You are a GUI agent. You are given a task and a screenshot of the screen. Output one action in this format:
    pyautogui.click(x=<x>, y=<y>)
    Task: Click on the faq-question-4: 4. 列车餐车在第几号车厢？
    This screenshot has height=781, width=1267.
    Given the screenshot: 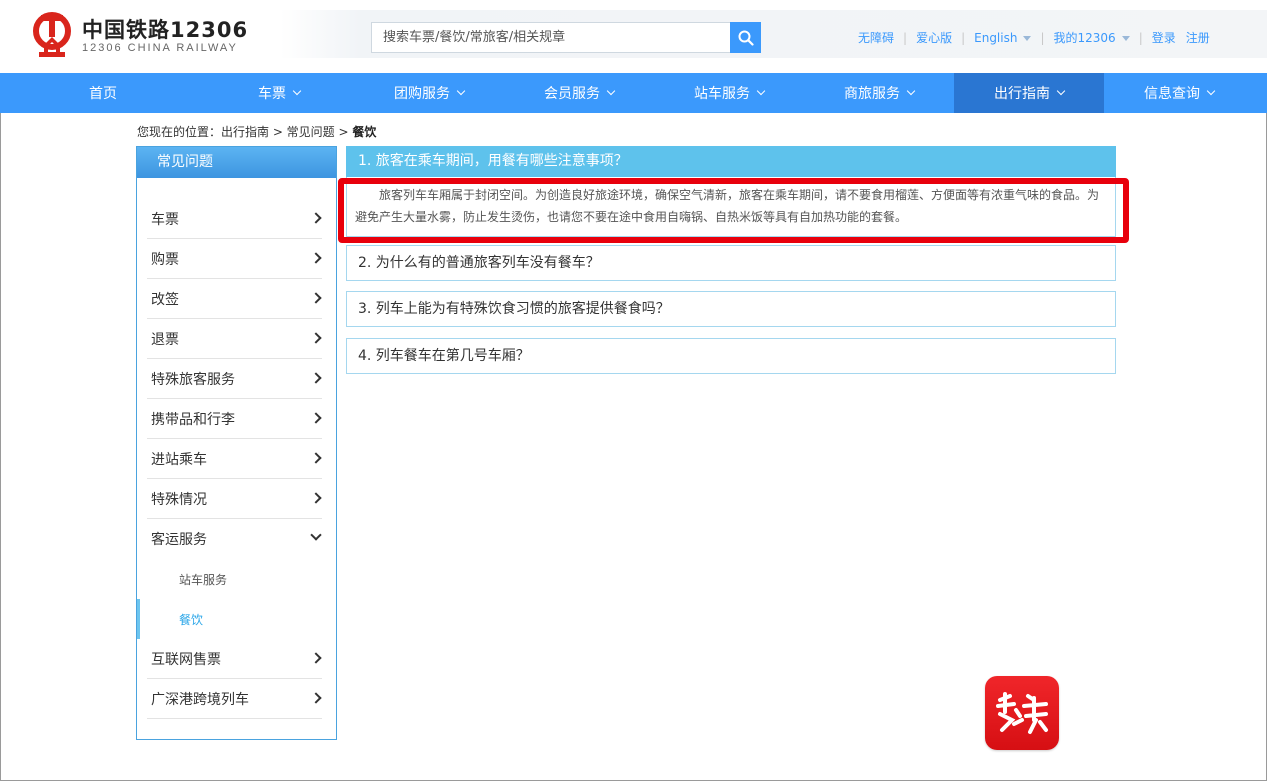 What is the action you would take?
    pyautogui.click(x=731, y=356)
    